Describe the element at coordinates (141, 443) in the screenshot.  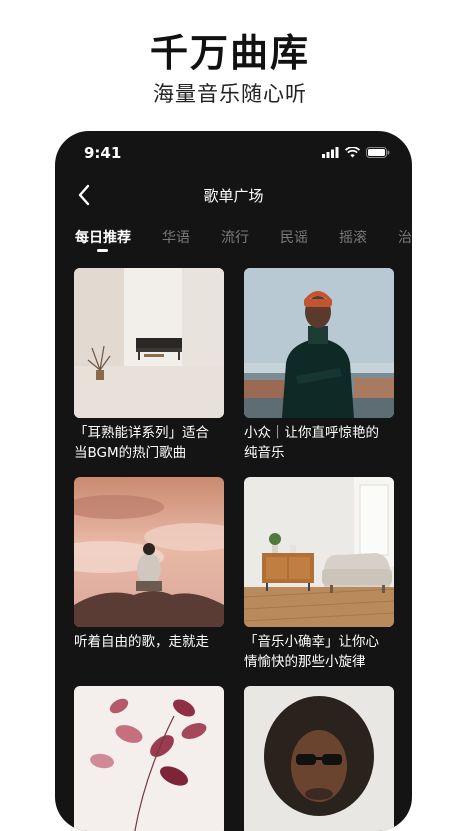
I see `playlist-title: 「耳熟能详系列」适合 当BGM的热门歌曲` at that location.